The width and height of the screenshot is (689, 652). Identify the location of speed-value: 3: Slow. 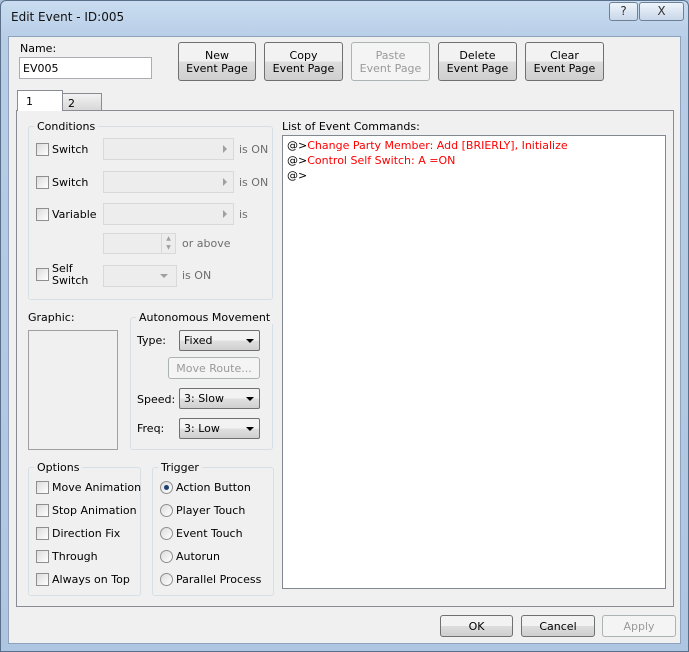
(204, 398).